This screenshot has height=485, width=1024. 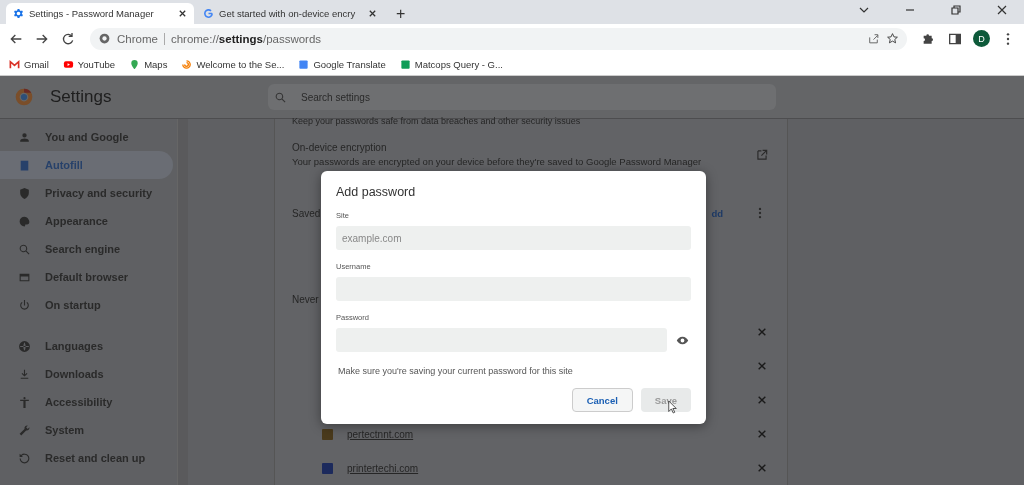 What do you see at coordinates (24, 305) in the screenshot?
I see `power-icon` at bounding box center [24, 305].